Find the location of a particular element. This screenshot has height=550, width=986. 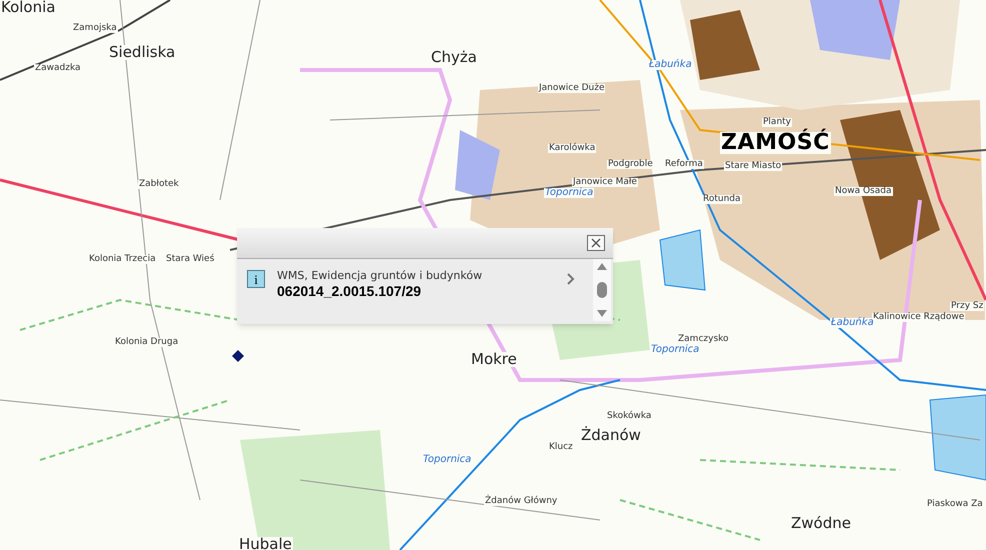

place-label: Kolonia is located at coordinates (28, 7).